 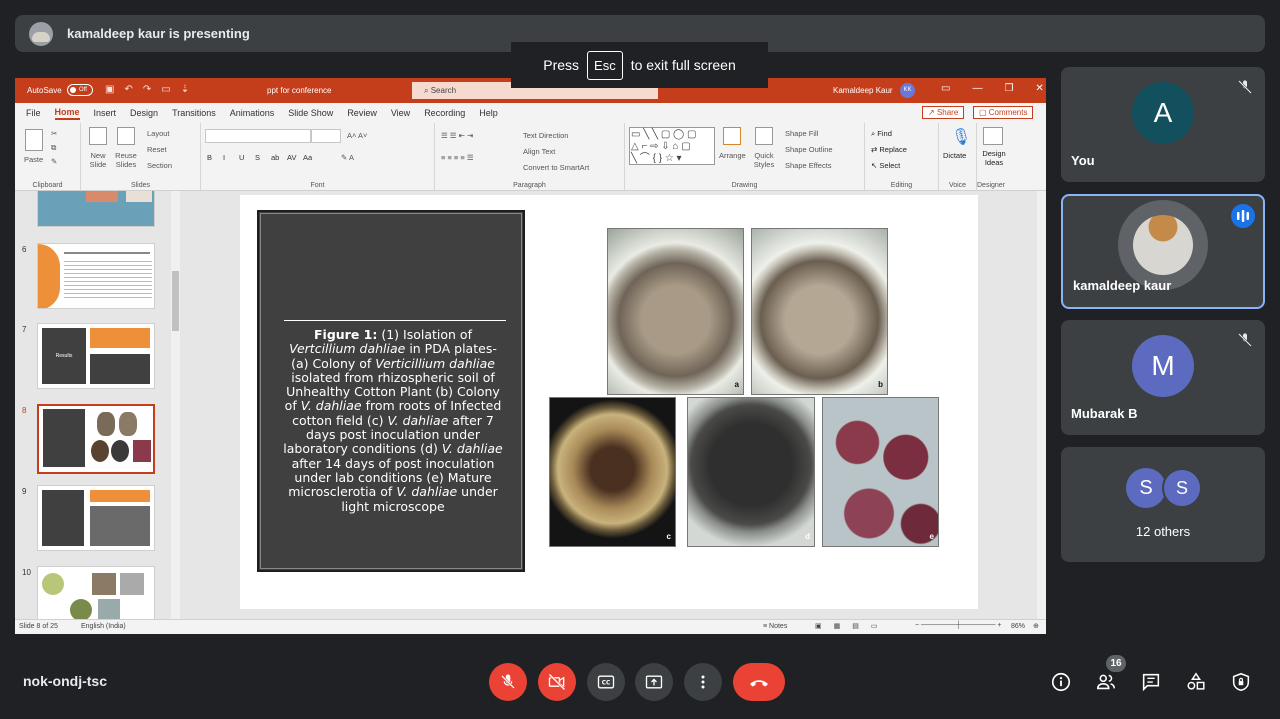 What do you see at coordinates (1163, 504) in the screenshot?
I see `participant-tile-others: S S 12 others` at bounding box center [1163, 504].